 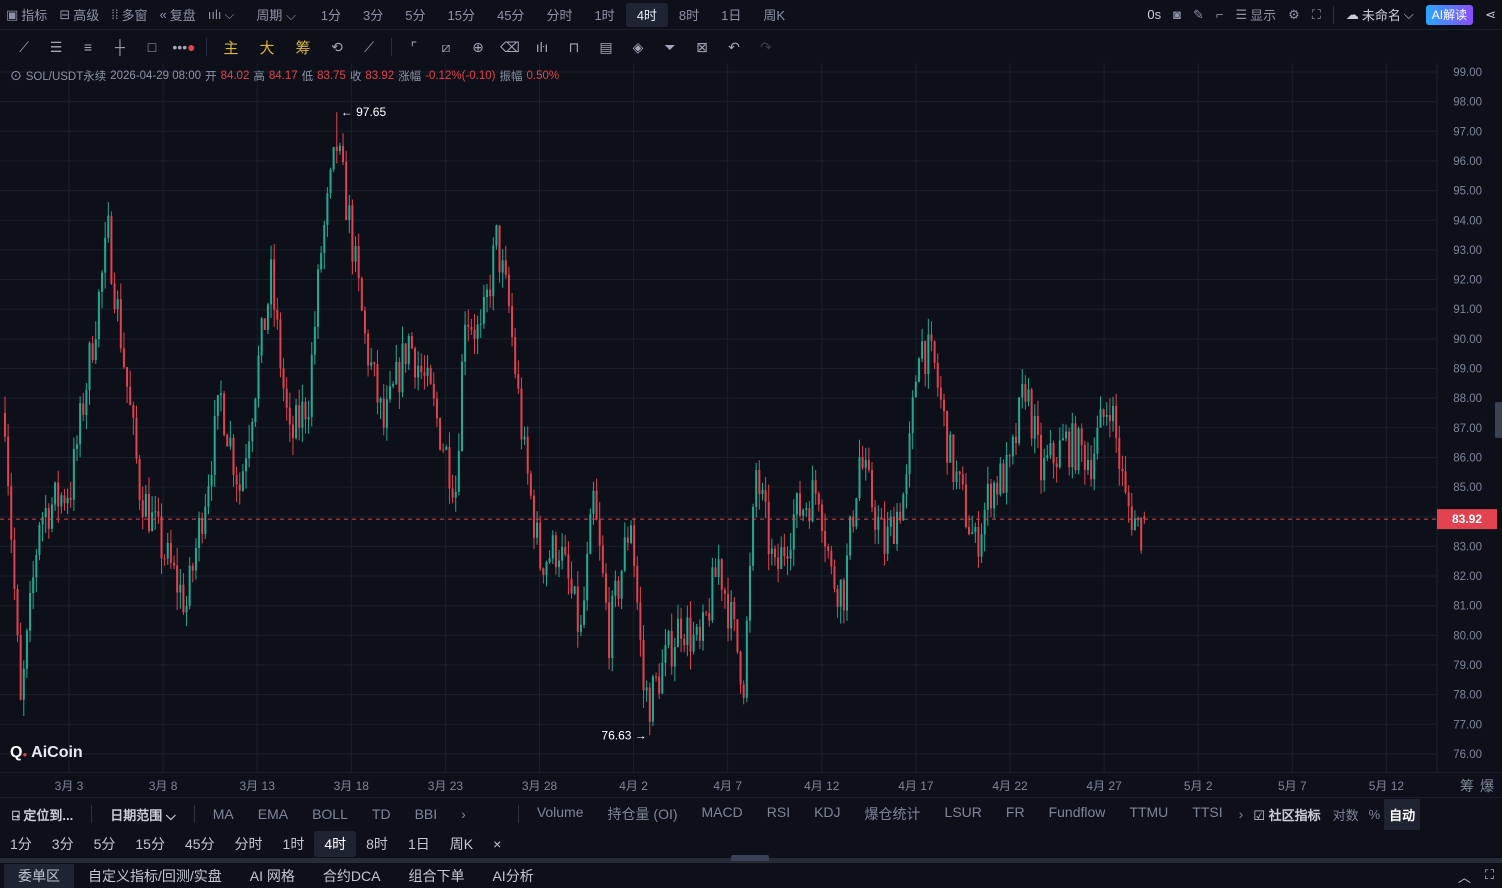 What do you see at coordinates (1375, 814) in the screenshot?
I see `percent-scale-toggle: %` at bounding box center [1375, 814].